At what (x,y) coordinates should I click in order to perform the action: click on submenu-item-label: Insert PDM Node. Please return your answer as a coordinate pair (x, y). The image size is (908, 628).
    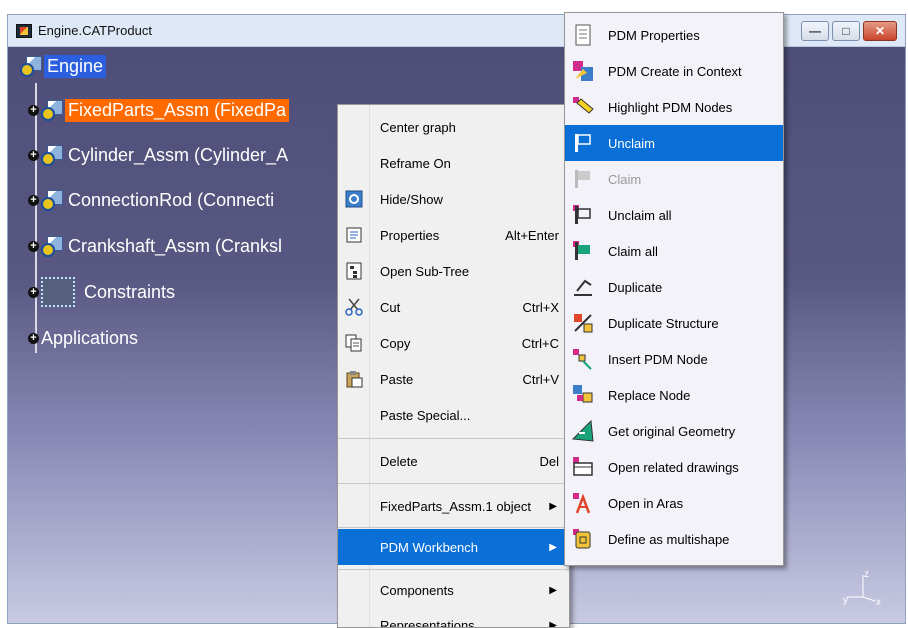
    Looking at the image, I should click on (658, 359).